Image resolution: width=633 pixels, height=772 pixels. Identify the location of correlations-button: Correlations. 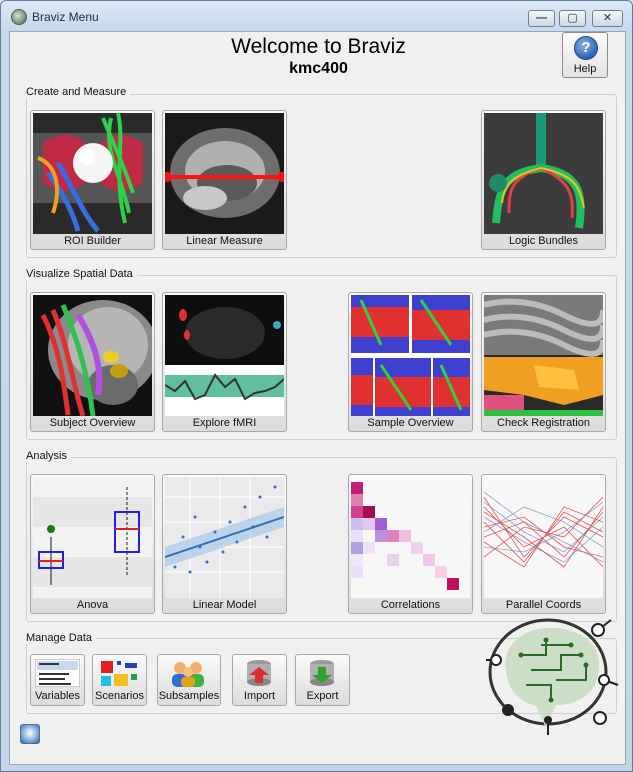
(410, 544).